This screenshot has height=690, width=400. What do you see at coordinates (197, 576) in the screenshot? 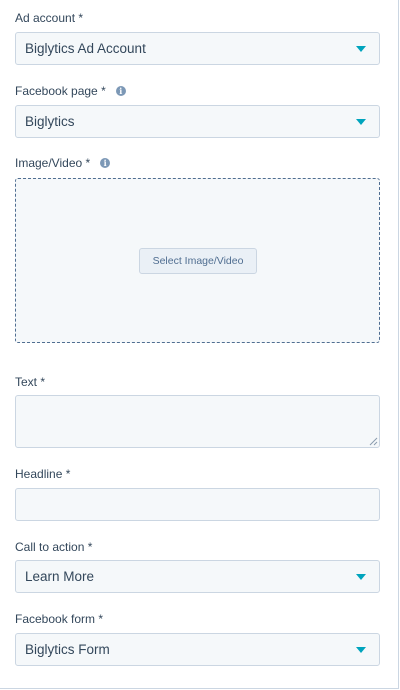
I see `call-to-action-select: Learn More` at bounding box center [197, 576].